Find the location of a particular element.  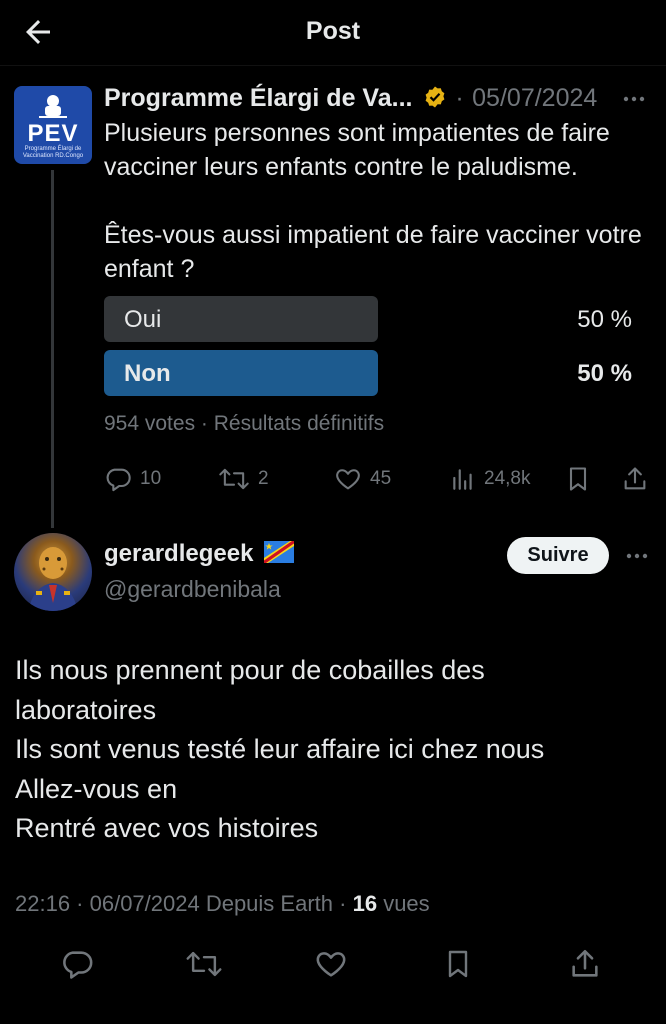

reply-share-button is located at coordinates (585, 964).